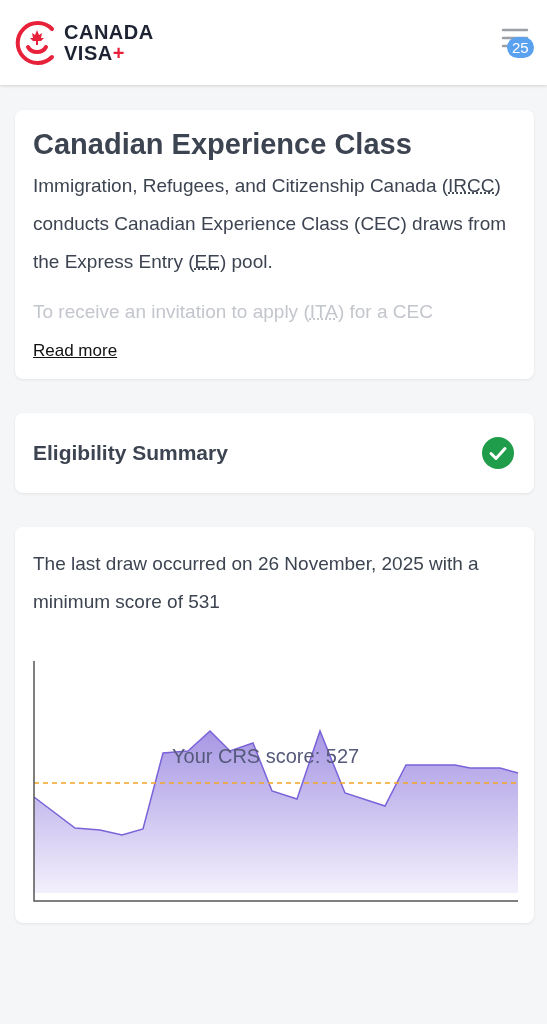 The image size is (547, 1024). What do you see at coordinates (256, 583) in the screenshot?
I see `draw-summary: The last draw occurred on 26 November, 2025 with a minimum score of 531` at bounding box center [256, 583].